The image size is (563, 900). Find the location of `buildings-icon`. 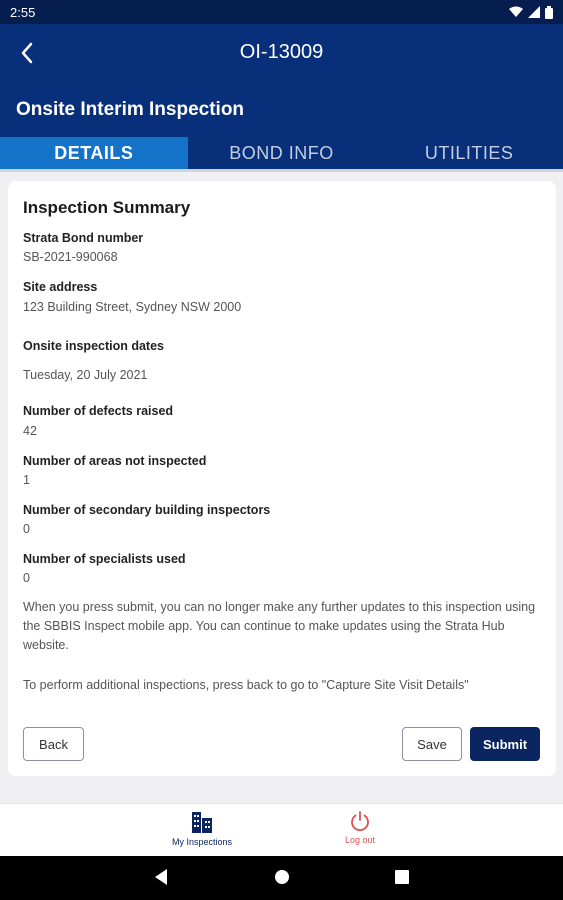

buildings-icon is located at coordinates (202, 822).